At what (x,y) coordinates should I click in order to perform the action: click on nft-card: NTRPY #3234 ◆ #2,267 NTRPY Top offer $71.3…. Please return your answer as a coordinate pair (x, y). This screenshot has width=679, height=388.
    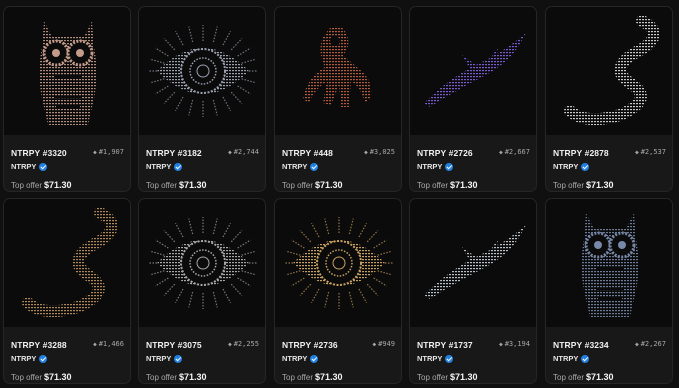
    Looking at the image, I should click on (609, 291).